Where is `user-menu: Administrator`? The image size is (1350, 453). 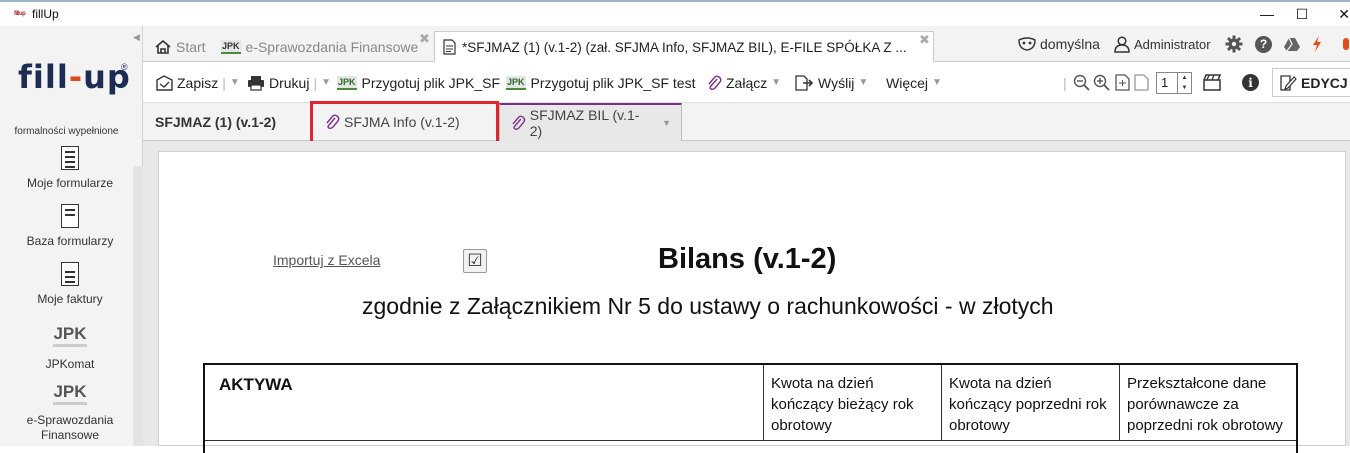 user-menu: Administrator is located at coordinates (1162, 44).